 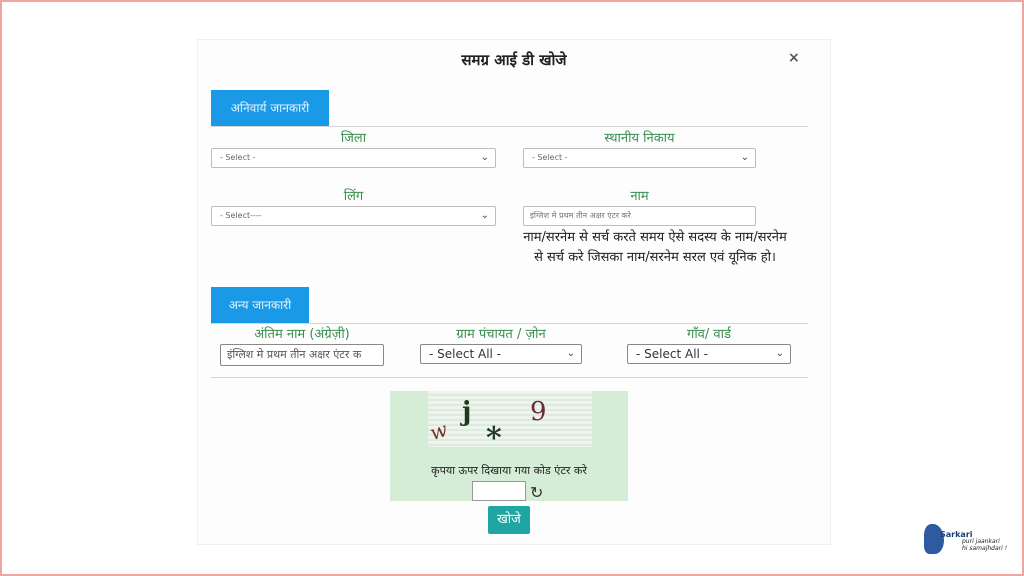 What do you see at coordinates (514, 60) in the screenshot?
I see `dialog-title: समग्र आई डी खोजे` at bounding box center [514, 60].